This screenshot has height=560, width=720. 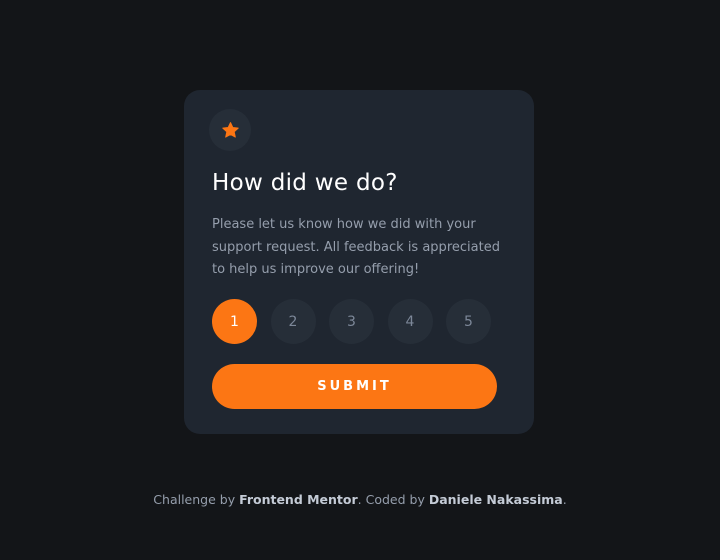 I want to click on rating-option-3: 3, so click(x=351, y=321).